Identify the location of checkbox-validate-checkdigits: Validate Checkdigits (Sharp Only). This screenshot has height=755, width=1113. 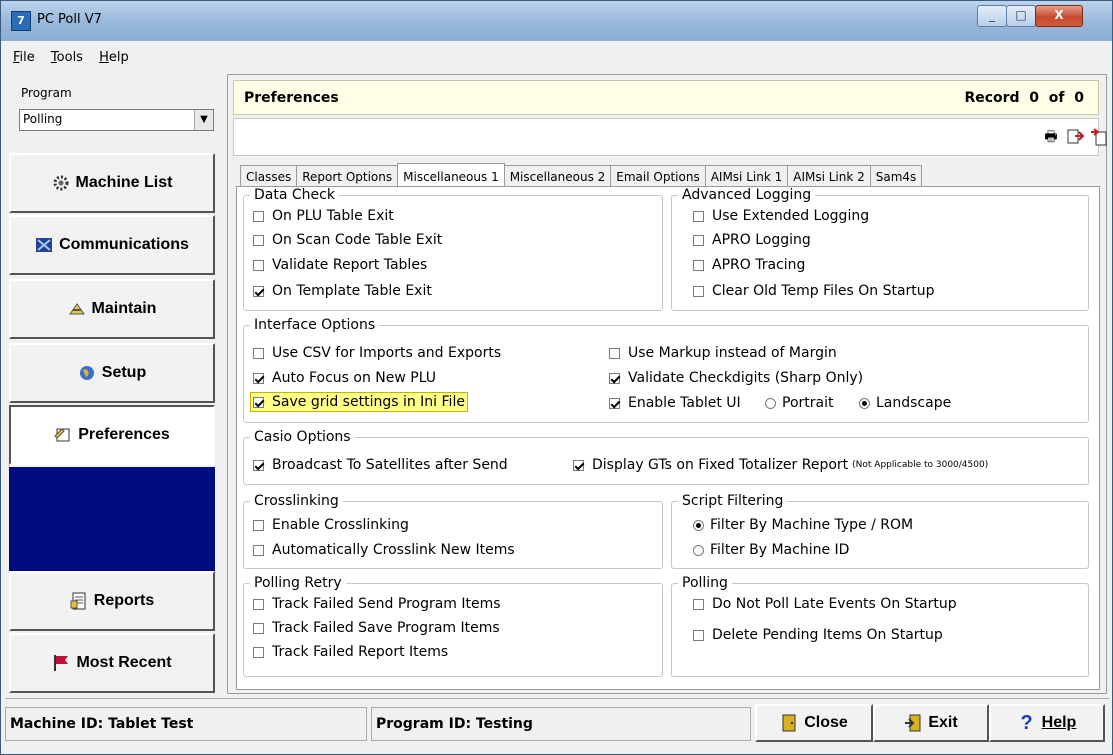
(736, 378).